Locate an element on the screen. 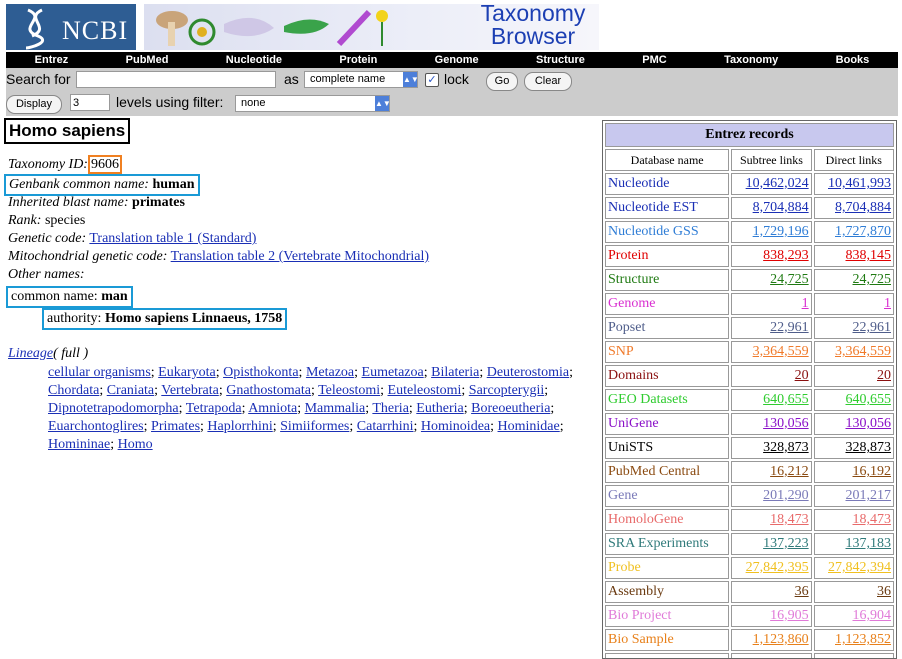 The height and width of the screenshot is (659, 902). subtree-links-cell-text: 8,704,884 is located at coordinates (781, 207).